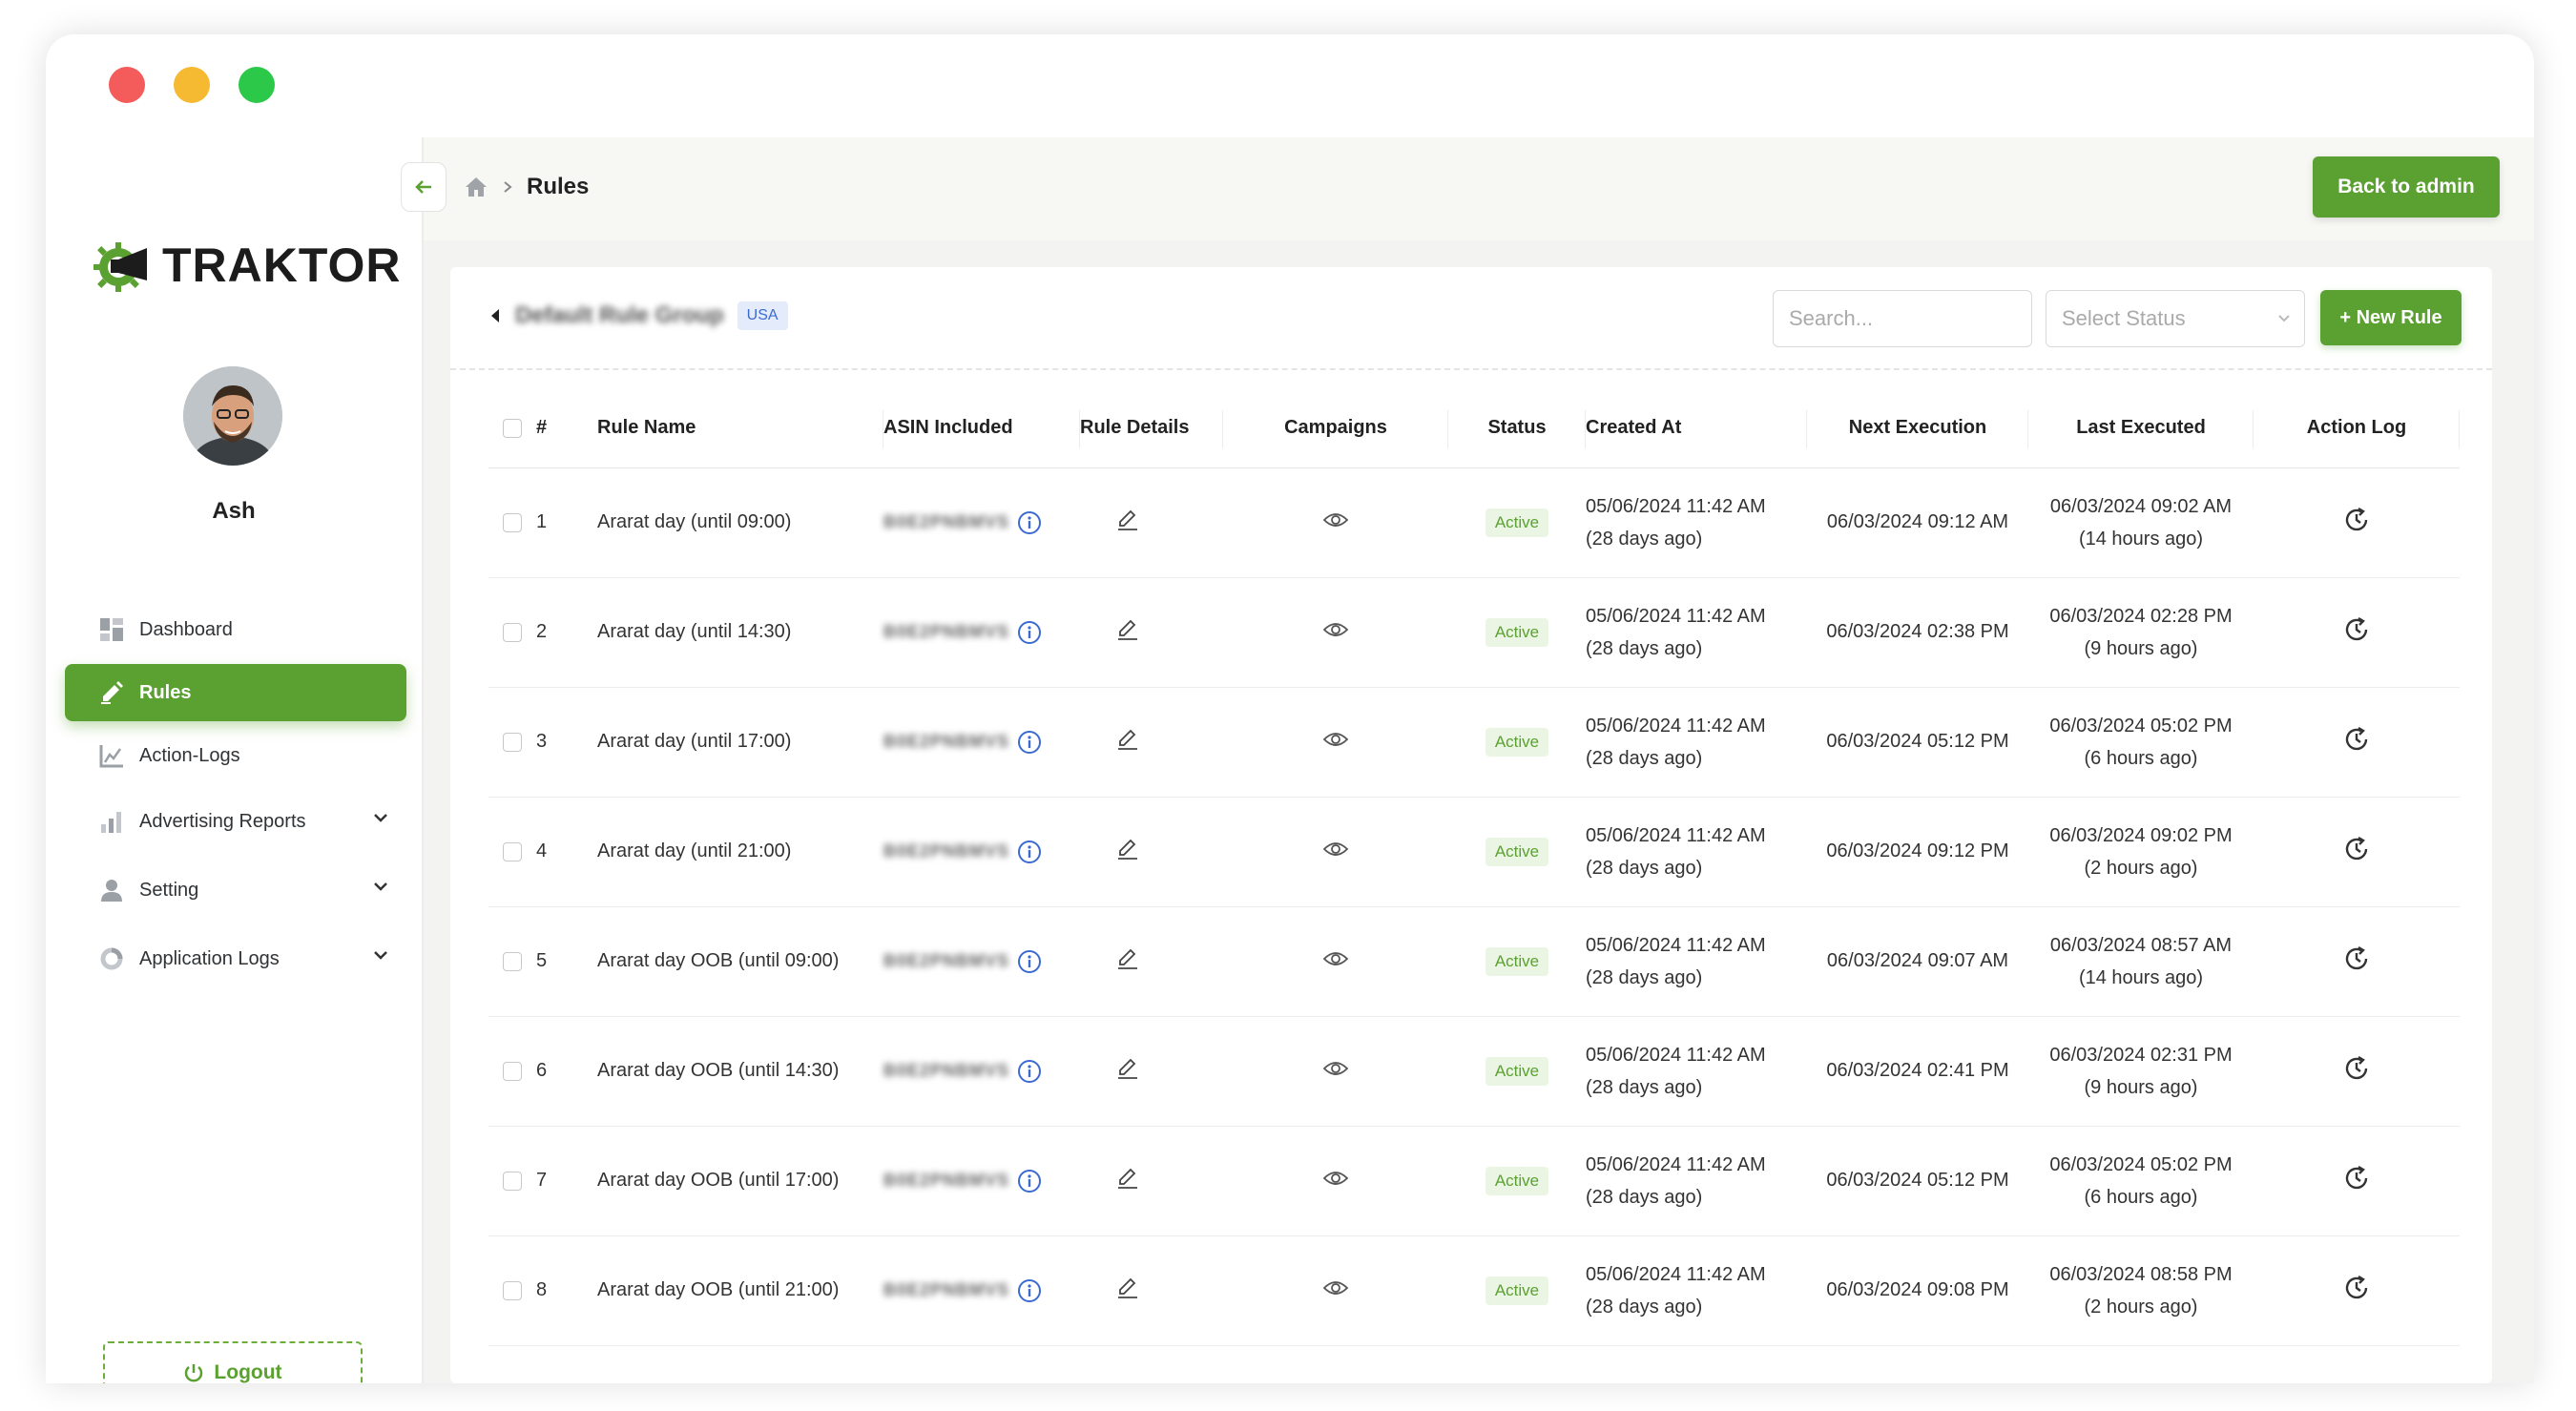  What do you see at coordinates (235, 629) in the screenshot?
I see `sidebar-item-dashboard: Dashboard` at bounding box center [235, 629].